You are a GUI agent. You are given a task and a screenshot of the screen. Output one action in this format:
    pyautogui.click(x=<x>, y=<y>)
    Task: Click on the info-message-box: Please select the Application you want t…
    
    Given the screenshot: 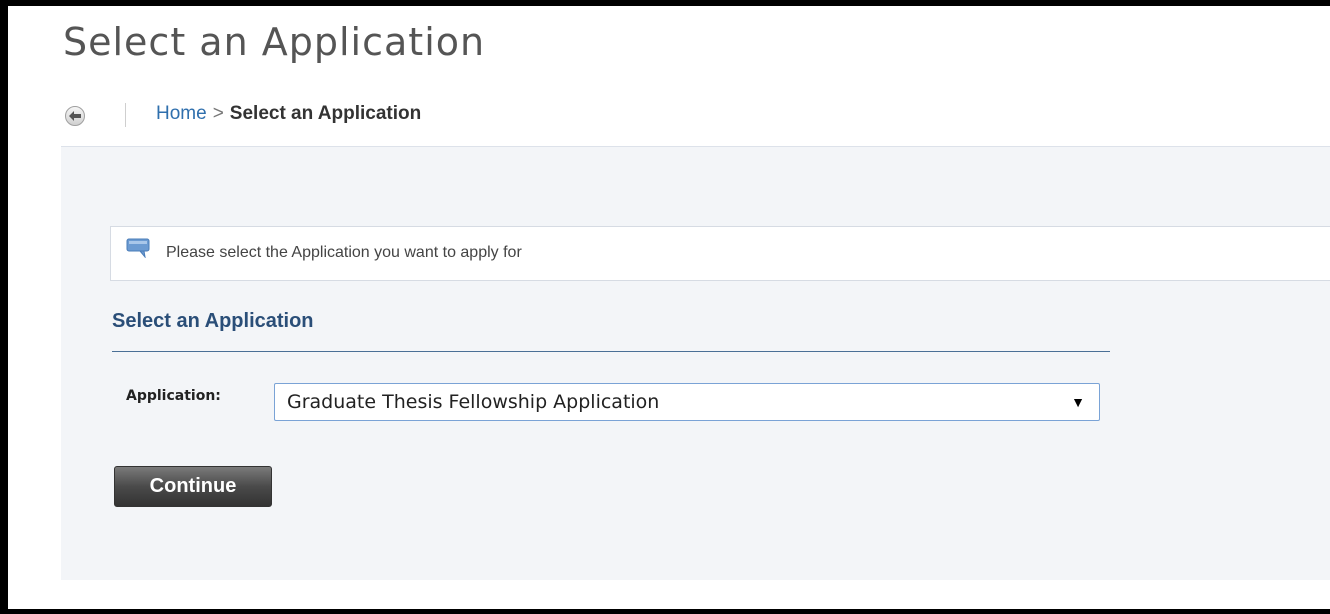 What is the action you would take?
    pyautogui.click(x=720, y=253)
    